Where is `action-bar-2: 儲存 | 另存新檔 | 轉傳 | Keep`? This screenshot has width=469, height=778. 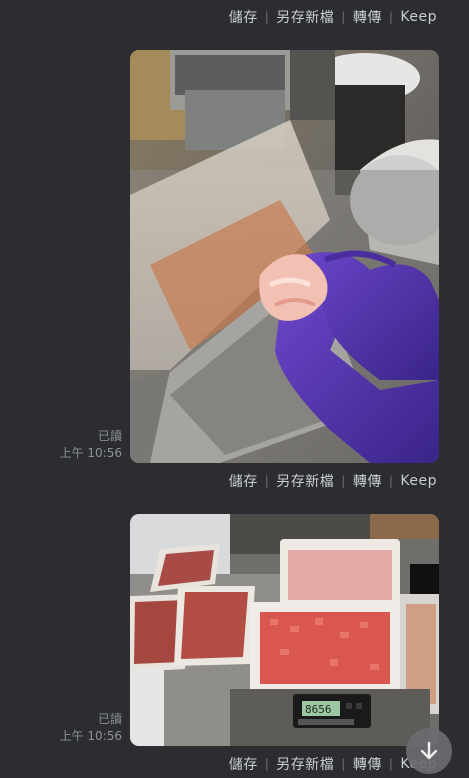 action-bar-2: 儲存 | 另存新檔 | 轉傳 | Keep is located at coordinates (234, 764).